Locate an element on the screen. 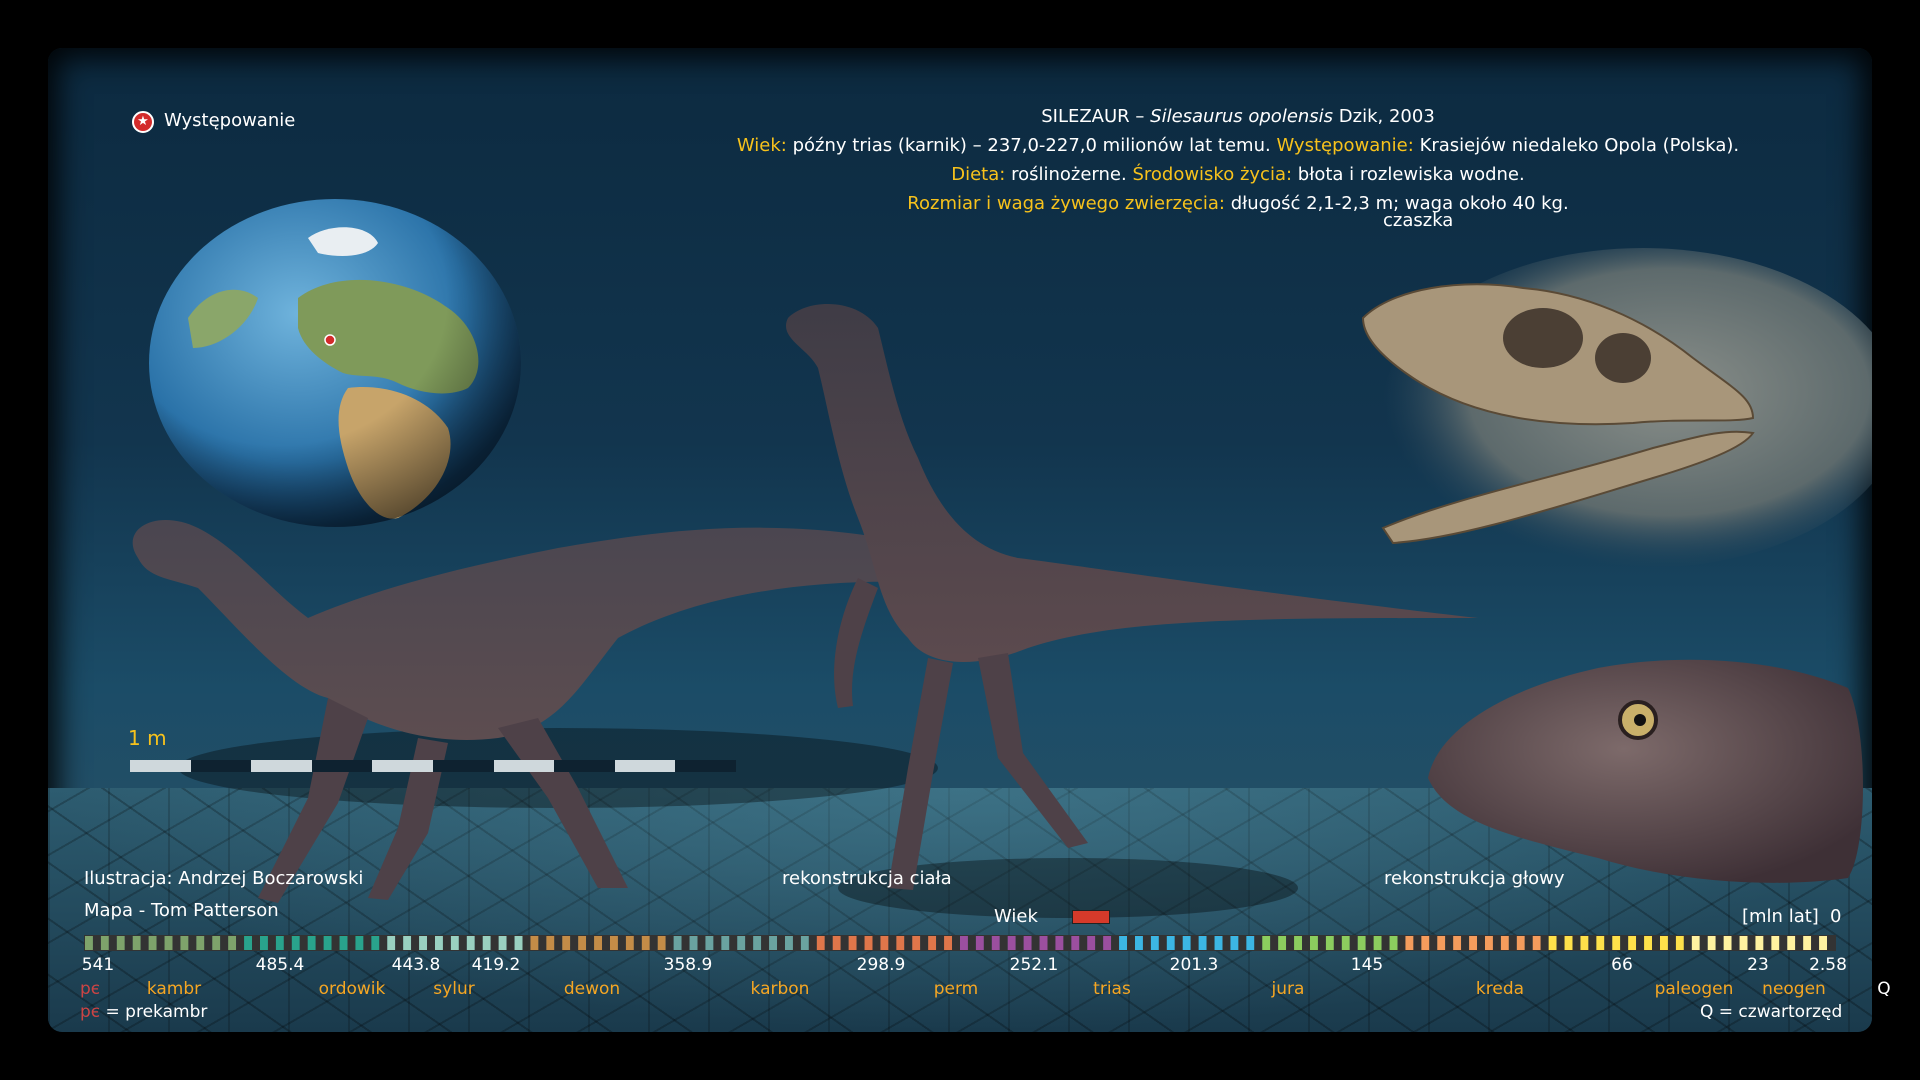  species-latin-name: Silesaurus opolensis is located at coordinates (1242, 116).